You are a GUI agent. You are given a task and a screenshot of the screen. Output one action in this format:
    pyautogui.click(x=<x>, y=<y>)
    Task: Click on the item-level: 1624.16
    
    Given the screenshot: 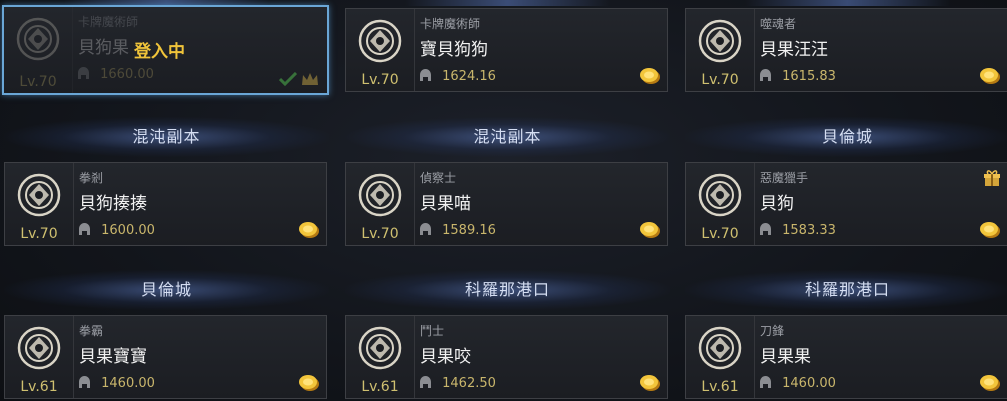 What is the action you would take?
    pyautogui.click(x=458, y=76)
    